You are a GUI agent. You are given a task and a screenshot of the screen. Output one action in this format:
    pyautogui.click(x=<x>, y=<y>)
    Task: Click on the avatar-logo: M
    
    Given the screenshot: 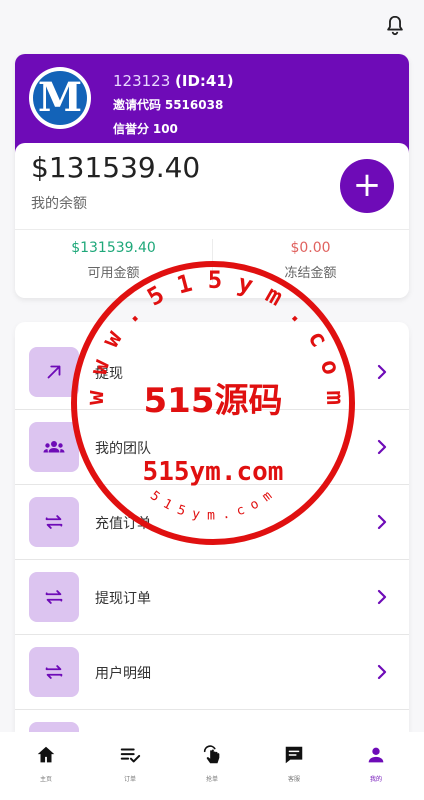 What is the action you would take?
    pyautogui.click(x=60, y=98)
    